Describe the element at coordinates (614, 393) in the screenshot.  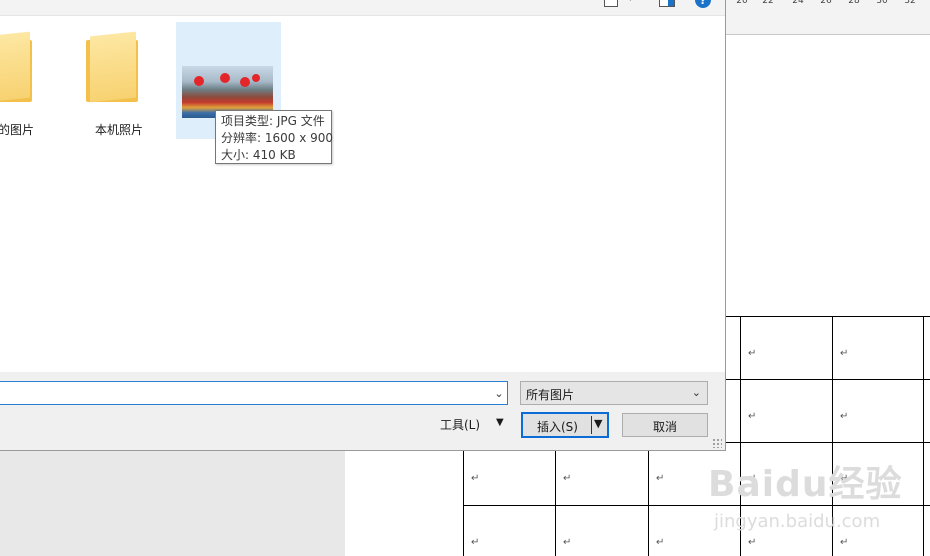
I see `file-type-select: 所有图片 ⌄` at that location.